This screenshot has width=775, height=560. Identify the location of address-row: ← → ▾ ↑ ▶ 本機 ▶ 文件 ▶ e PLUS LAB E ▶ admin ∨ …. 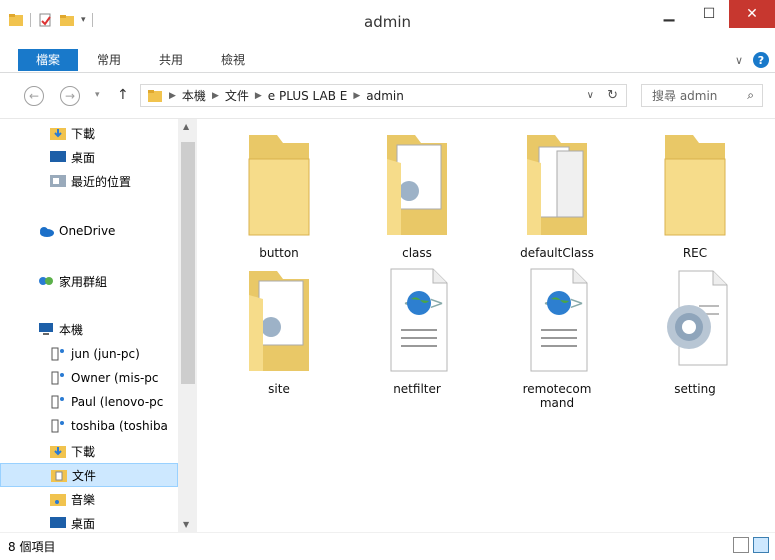
(387, 95).